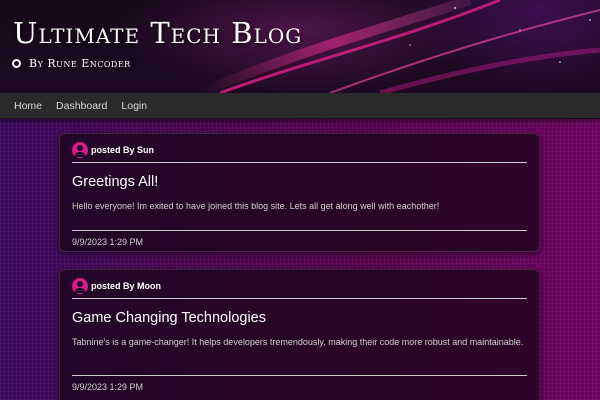 This screenshot has height=400, width=600. What do you see at coordinates (81, 106) in the screenshot?
I see `nav-dashboard-link: Dashboard` at bounding box center [81, 106].